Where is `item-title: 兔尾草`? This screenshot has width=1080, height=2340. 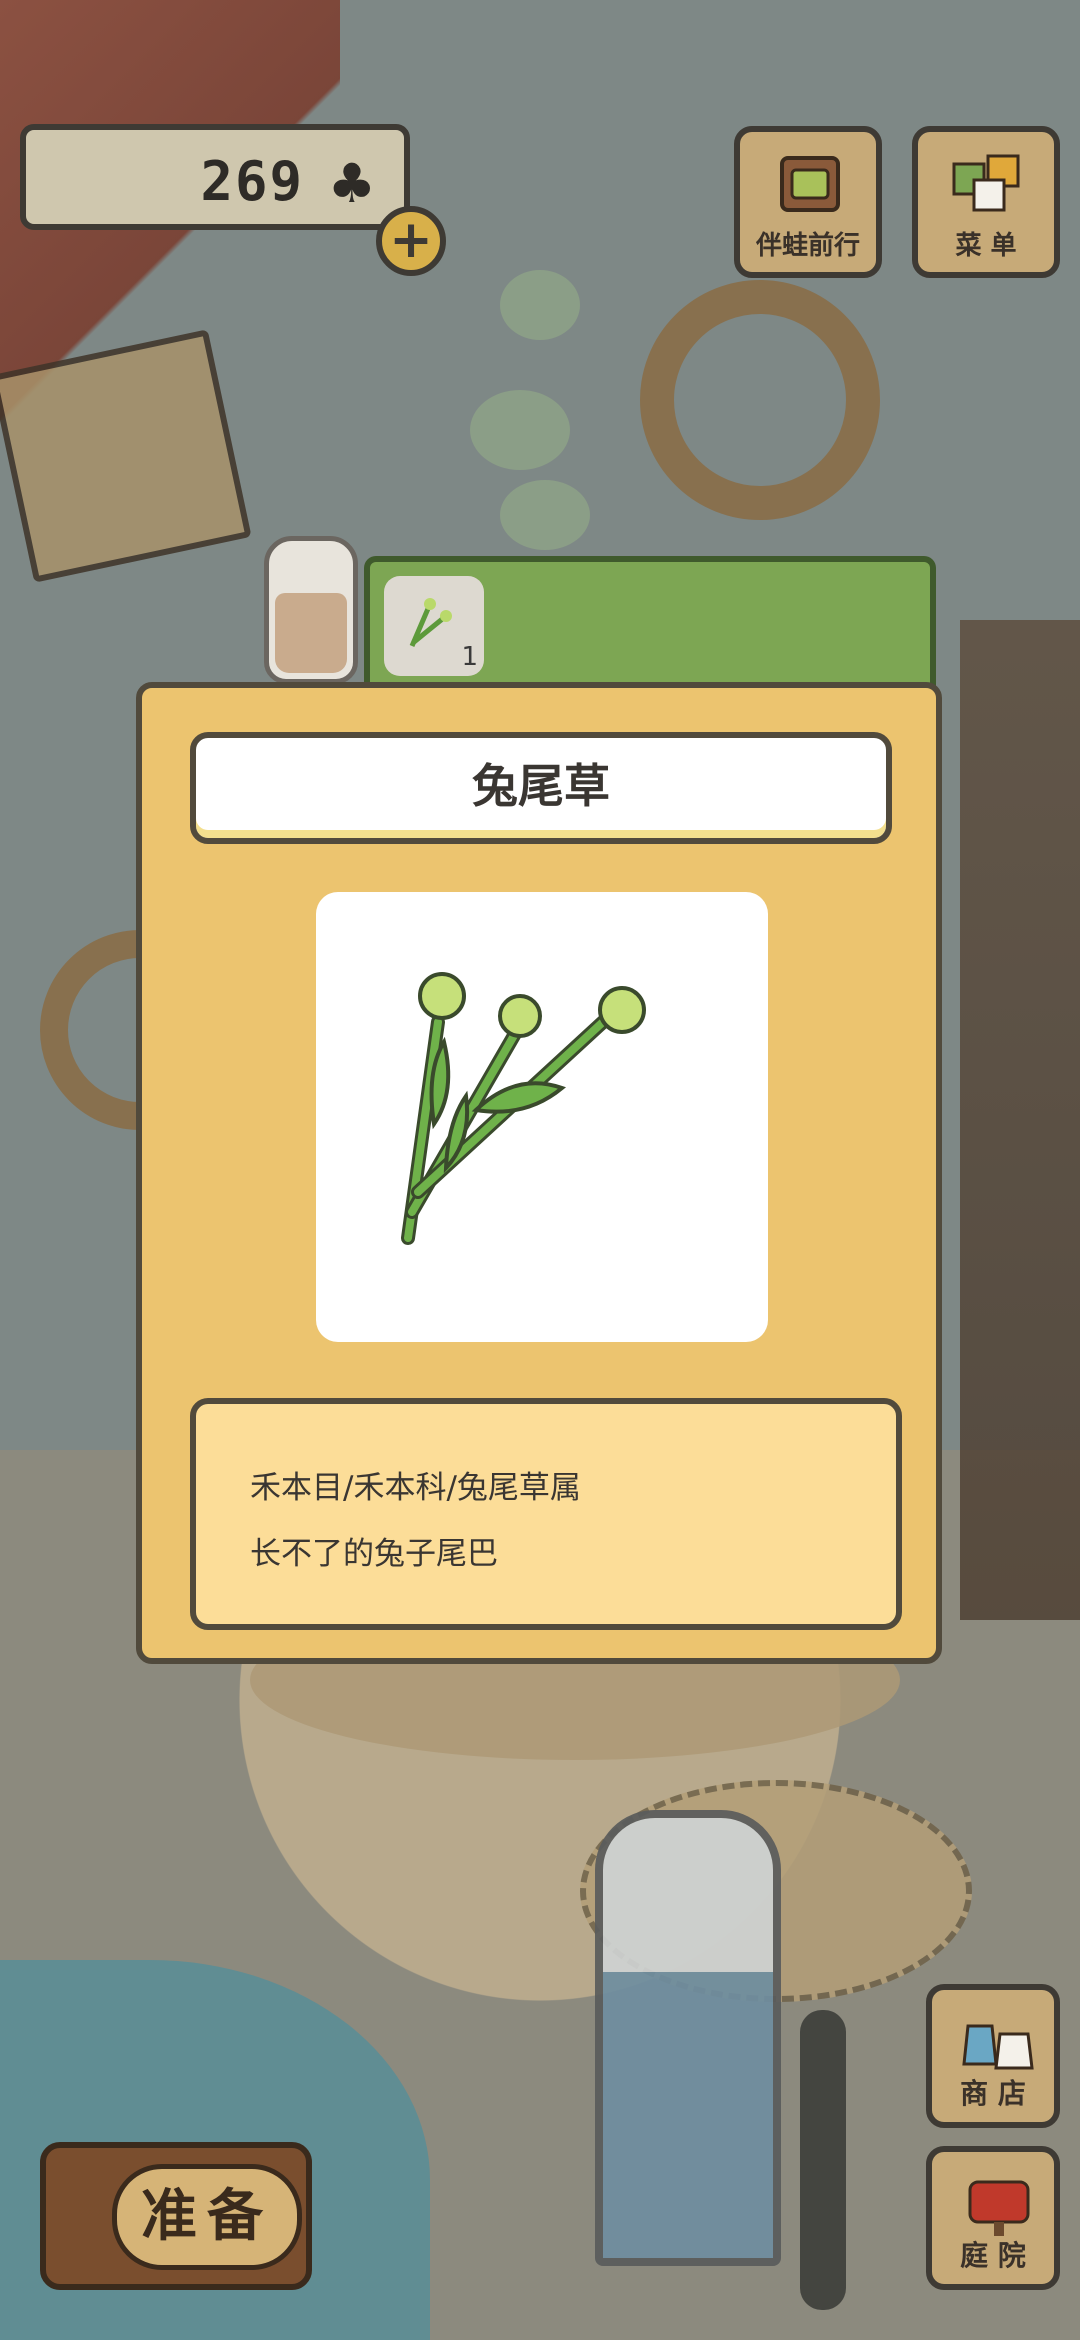 item-title: 兔尾草 is located at coordinates (541, 788).